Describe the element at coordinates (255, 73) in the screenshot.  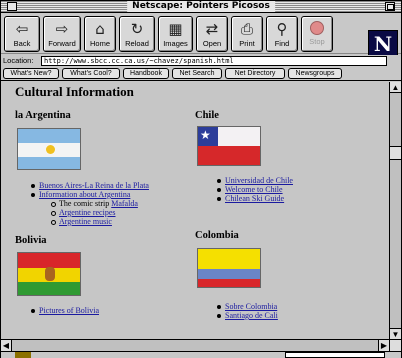
I see `net-directory-button: Net Directory` at that location.